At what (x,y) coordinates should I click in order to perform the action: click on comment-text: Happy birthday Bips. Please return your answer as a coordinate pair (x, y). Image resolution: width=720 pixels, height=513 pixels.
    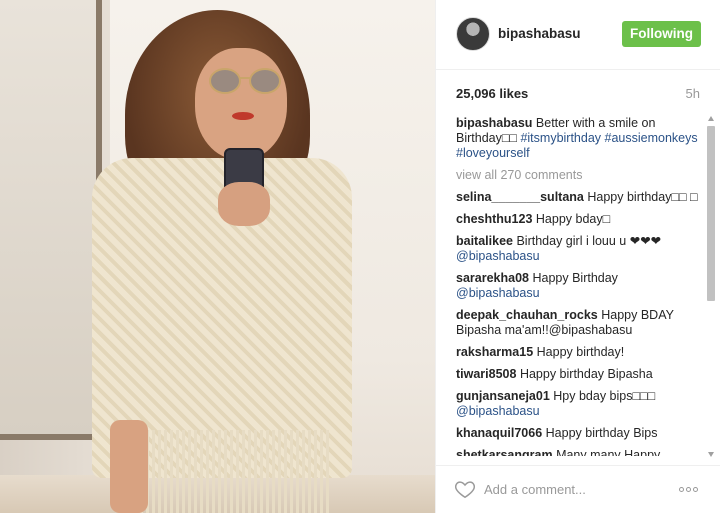
    Looking at the image, I should click on (601, 433).